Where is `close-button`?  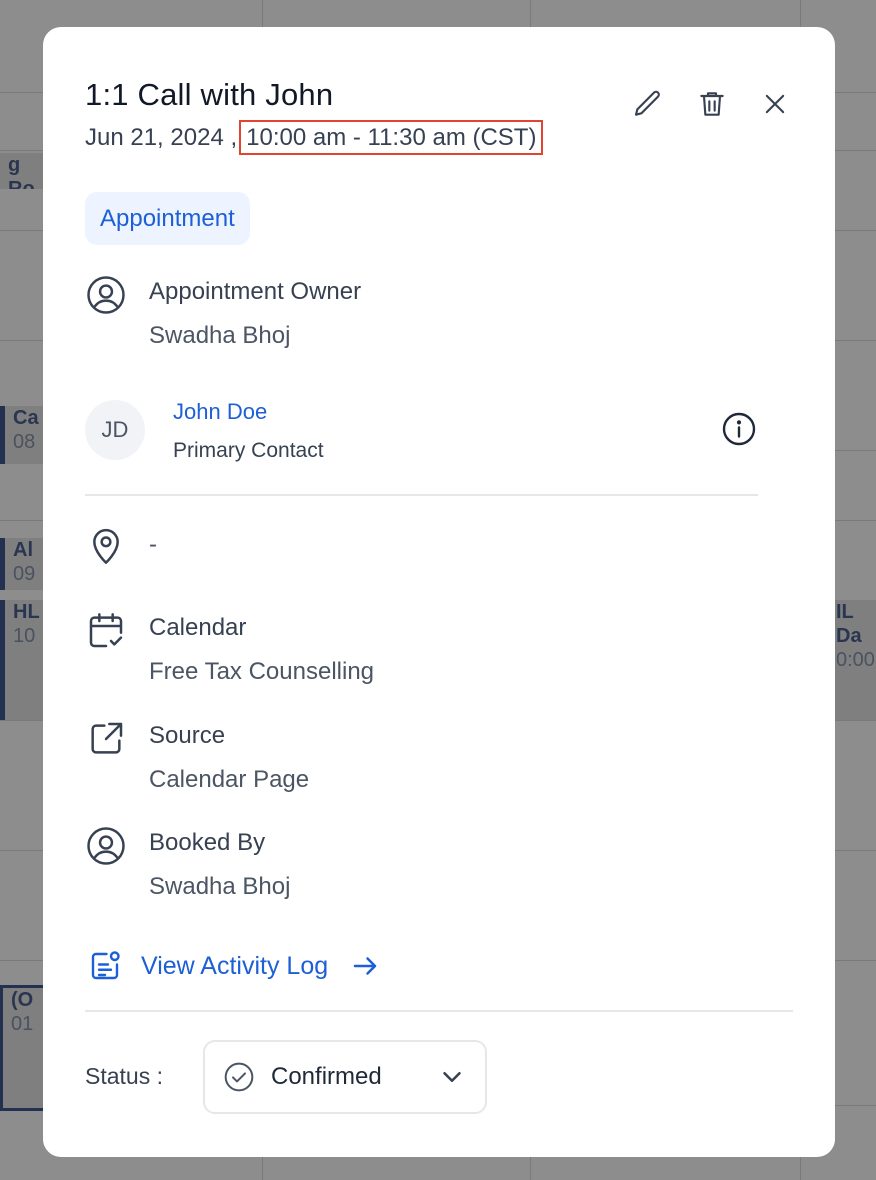 close-button is located at coordinates (775, 104).